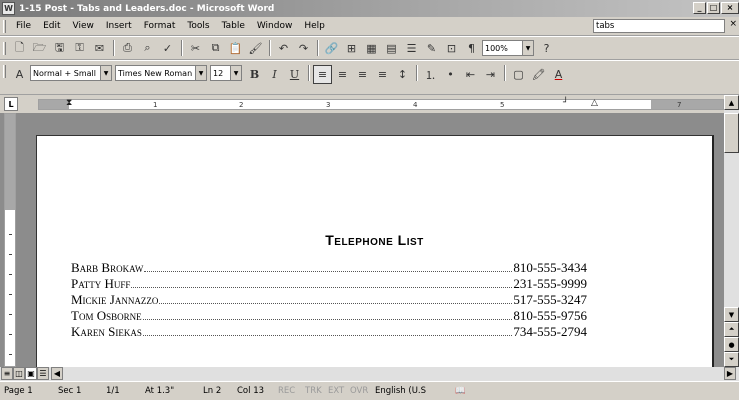 The height and width of the screenshot is (400, 739). Describe the element at coordinates (322, 74) in the screenshot. I see `align-left-icon: ≡` at that location.